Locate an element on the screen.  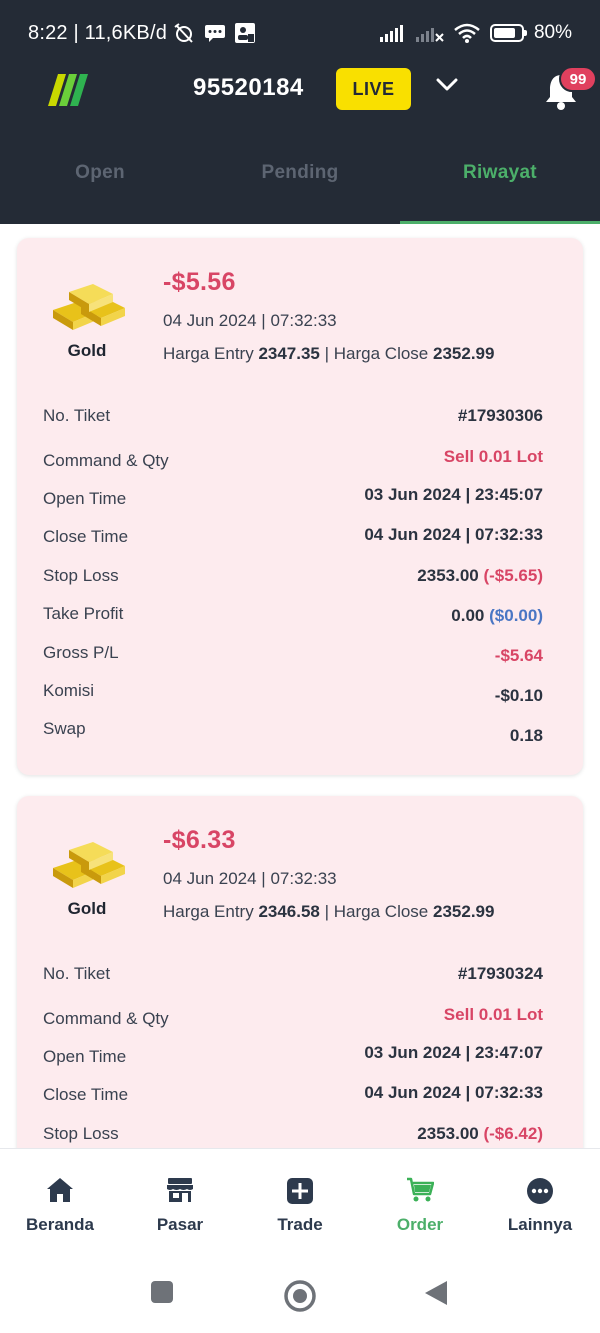
order-tabs: Open Pending Riwayat is located at coordinates (300, 187).